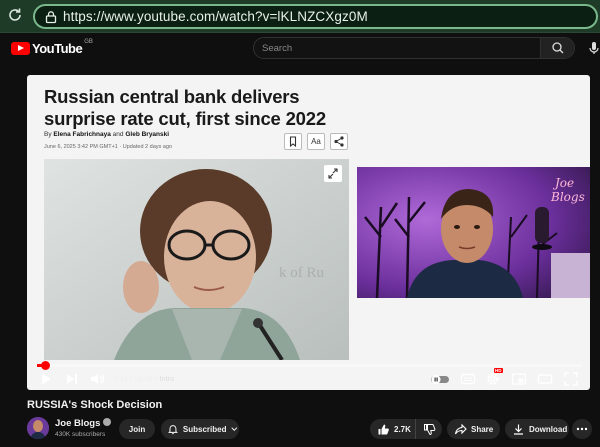  I want to click on search-button, so click(557, 48).